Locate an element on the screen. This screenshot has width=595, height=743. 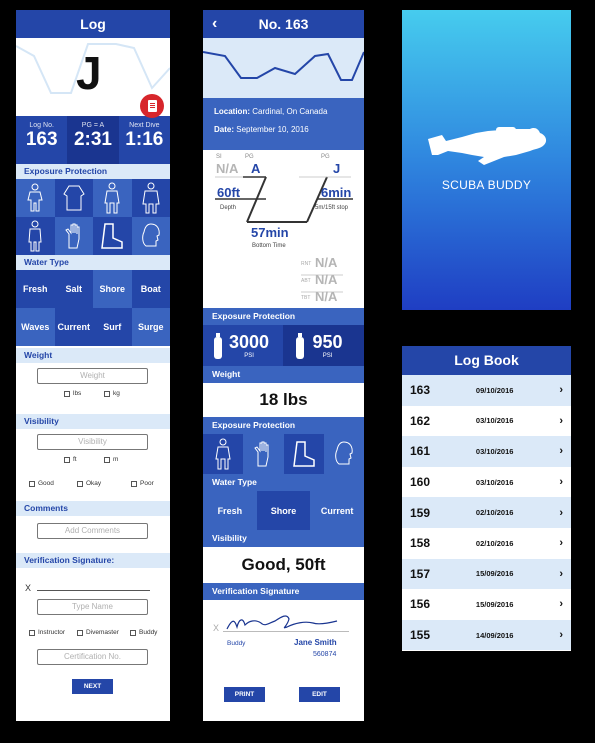
certification-number-input: Certification No. is located at coordinates (92, 657).